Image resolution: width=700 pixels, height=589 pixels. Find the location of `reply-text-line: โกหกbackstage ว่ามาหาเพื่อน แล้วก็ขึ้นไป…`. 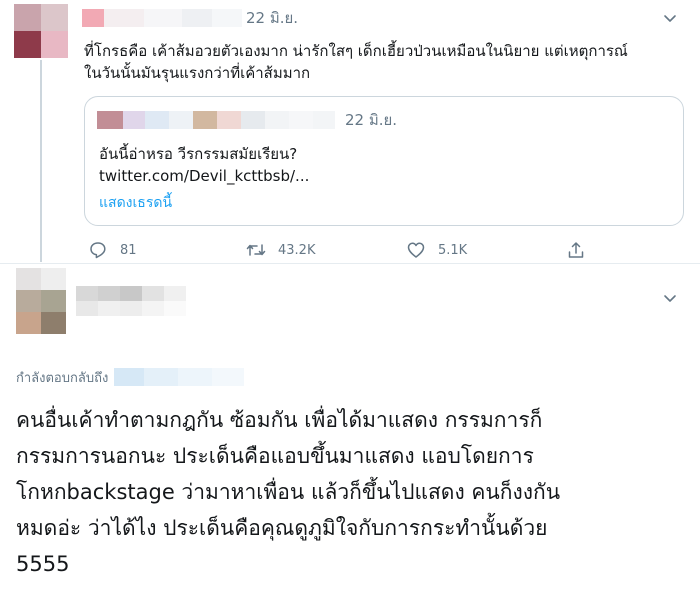

reply-text-line: โกหกbackstage ว่ามาหาเพื่อน แล้วก็ขึ้นไป… is located at coordinates (288, 492).